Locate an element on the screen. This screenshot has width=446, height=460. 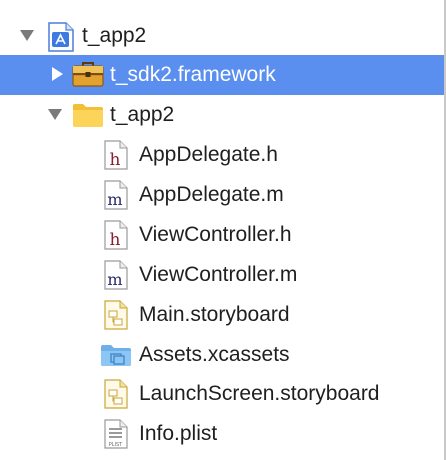
navigator-row-file: m ViewController.m is located at coordinates (222, 275).